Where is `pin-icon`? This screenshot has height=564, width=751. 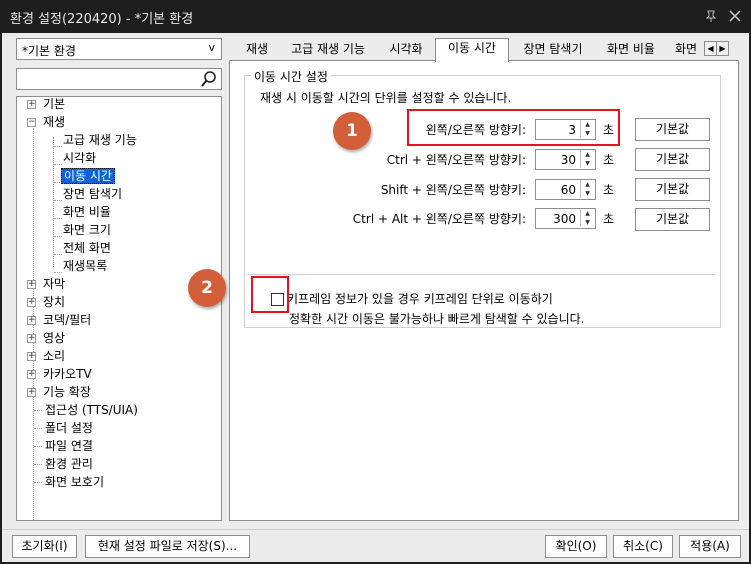 pin-icon is located at coordinates (711, 16).